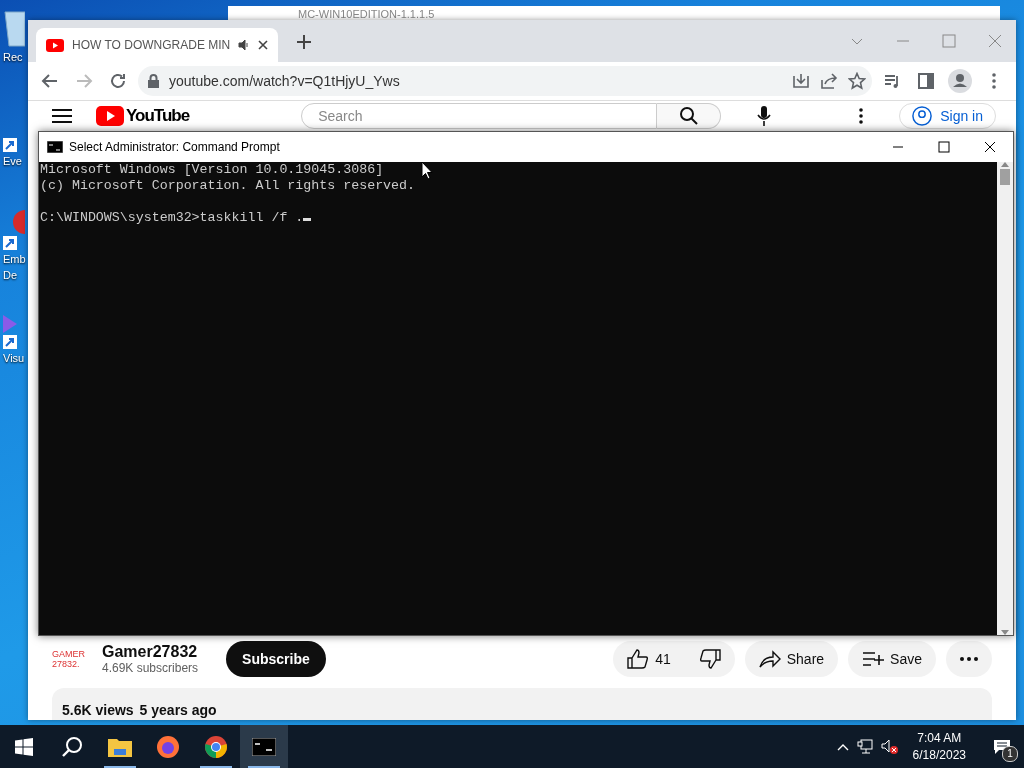  Describe the element at coordinates (505, 81) in the screenshot. I see `address-bar: youtube.com/watch?v=Q1tHjyU_Yws` at that location.